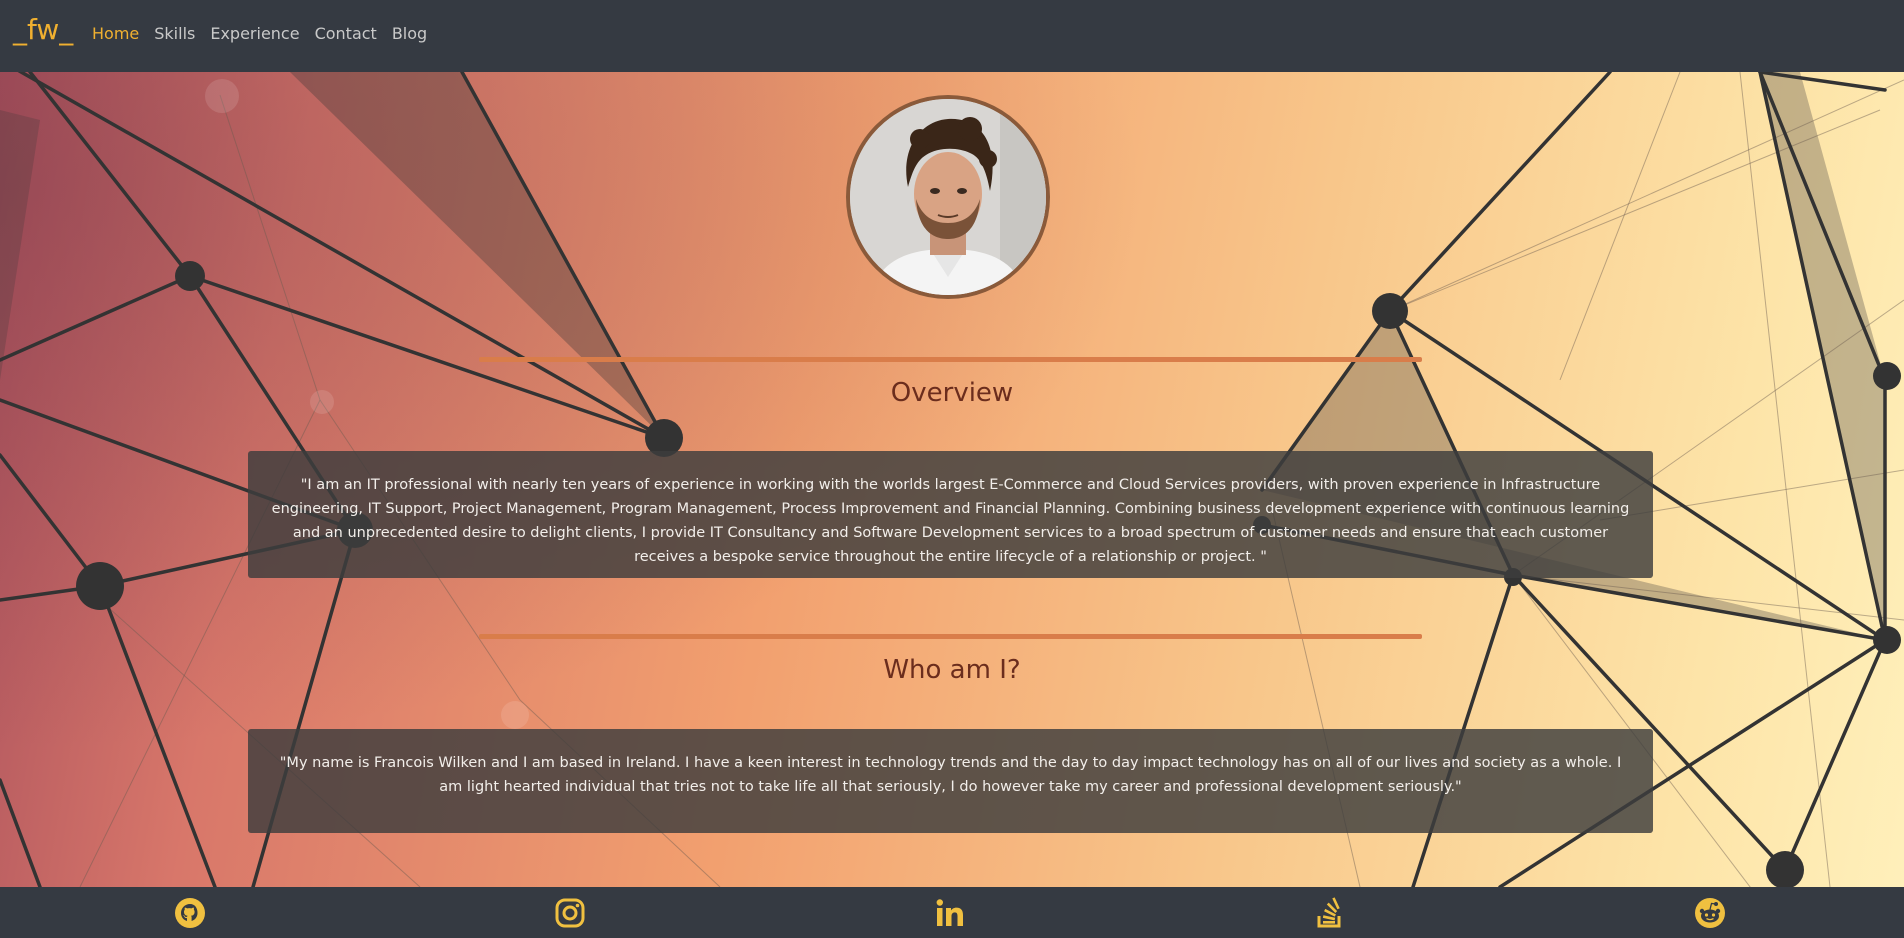  I want to click on profile-photo, so click(948, 197).